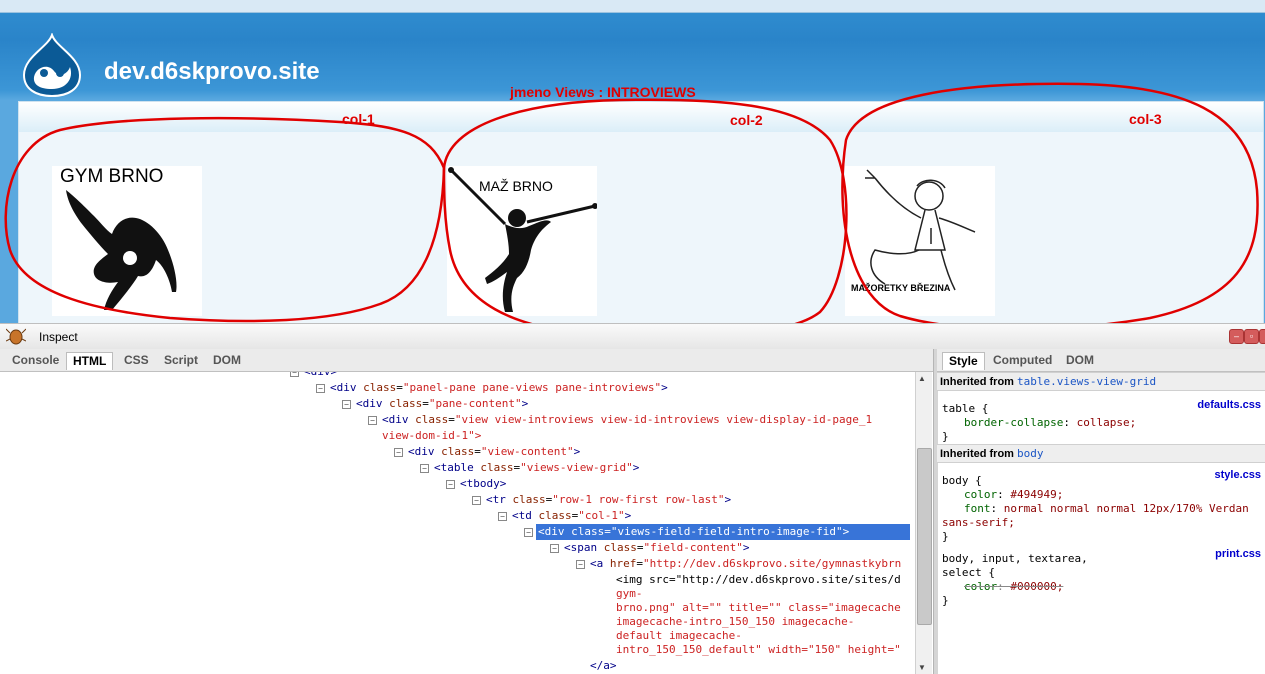  I want to click on firebug-icon, so click(16, 336).